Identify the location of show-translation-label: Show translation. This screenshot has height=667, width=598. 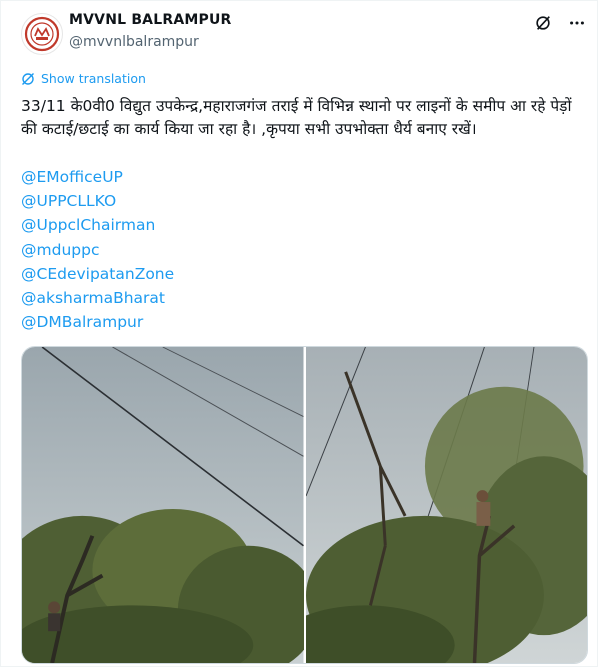
(93, 78).